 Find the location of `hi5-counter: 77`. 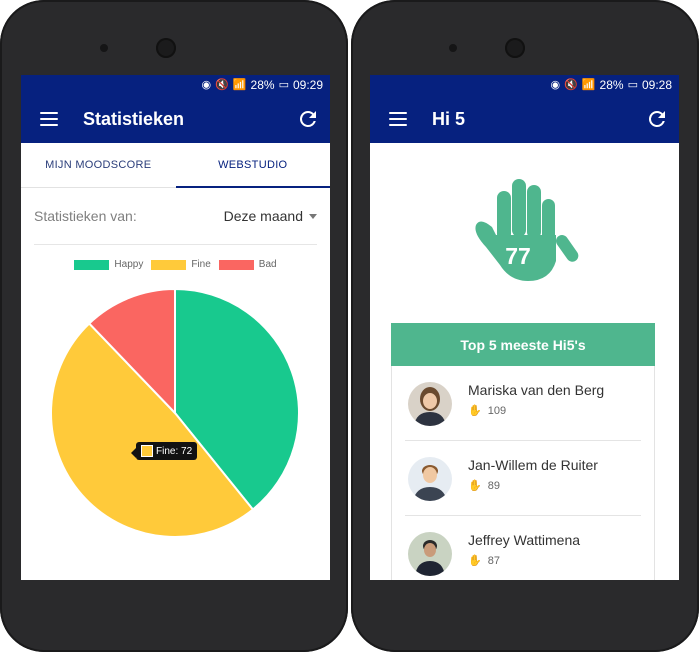

hi5-counter: 77 is located at coordinates (525, 233).